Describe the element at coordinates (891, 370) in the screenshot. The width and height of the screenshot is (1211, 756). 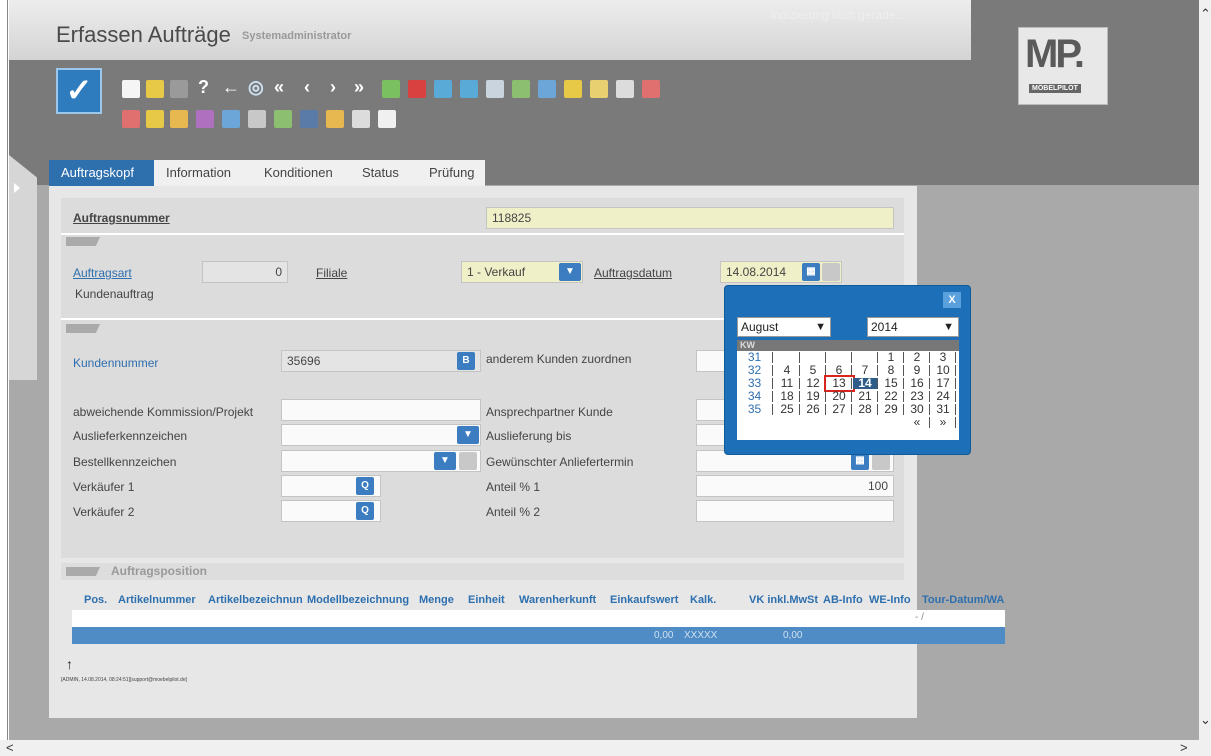
I see `calendar-day: 8` at that location.